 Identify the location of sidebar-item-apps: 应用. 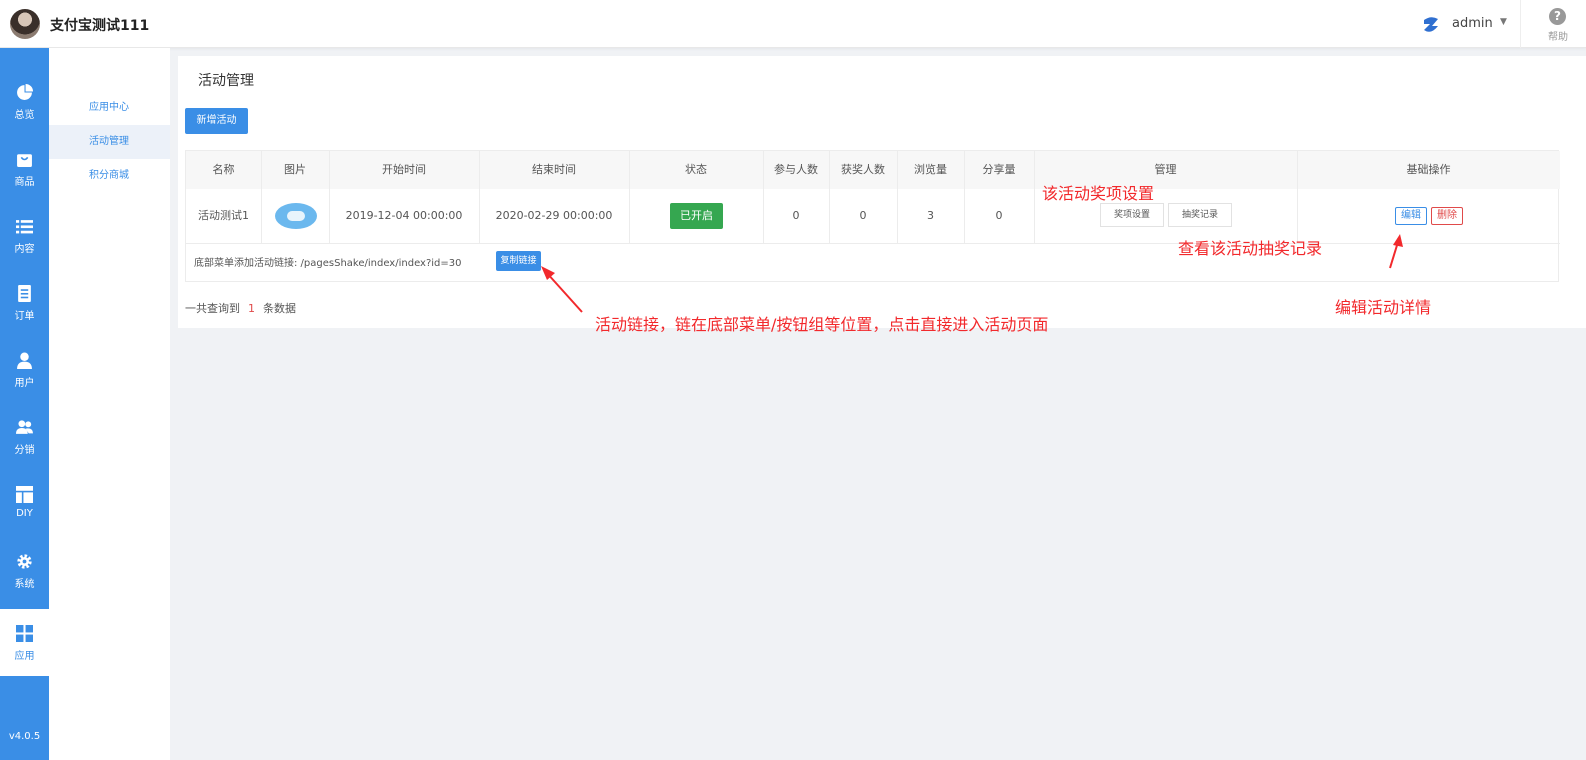
(24, 642).